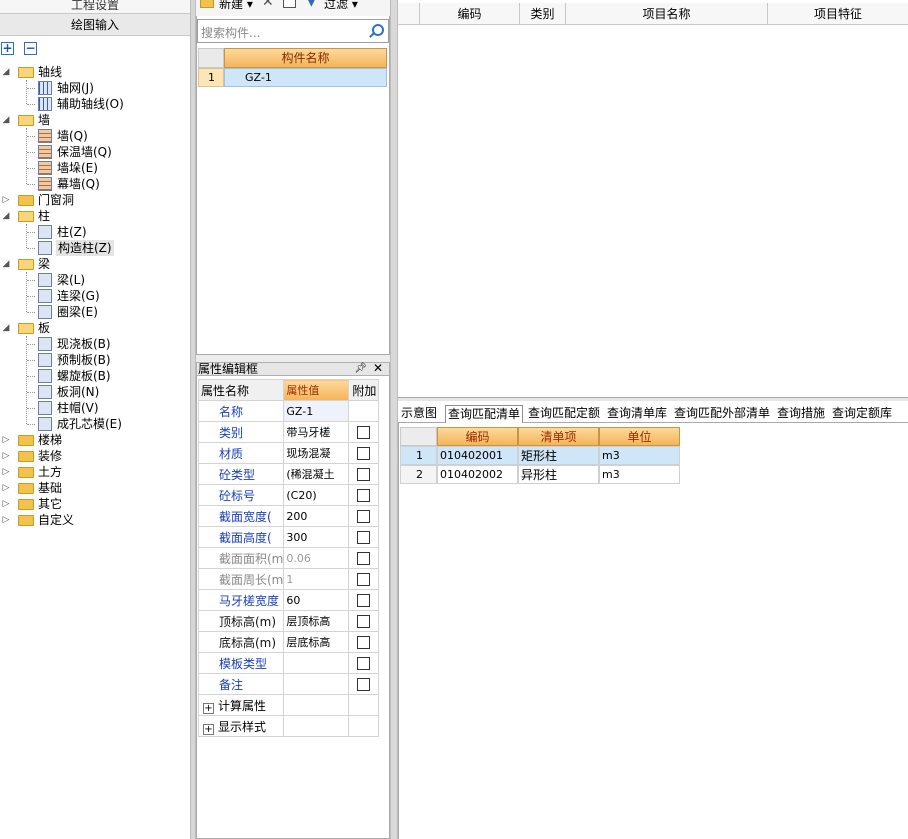 The width and height of the screenshot is (908, 839). Describe the element at coordinates (484, 414) in the screenshot. I see `tab-match-bill: 查询匹配清单` at that location.